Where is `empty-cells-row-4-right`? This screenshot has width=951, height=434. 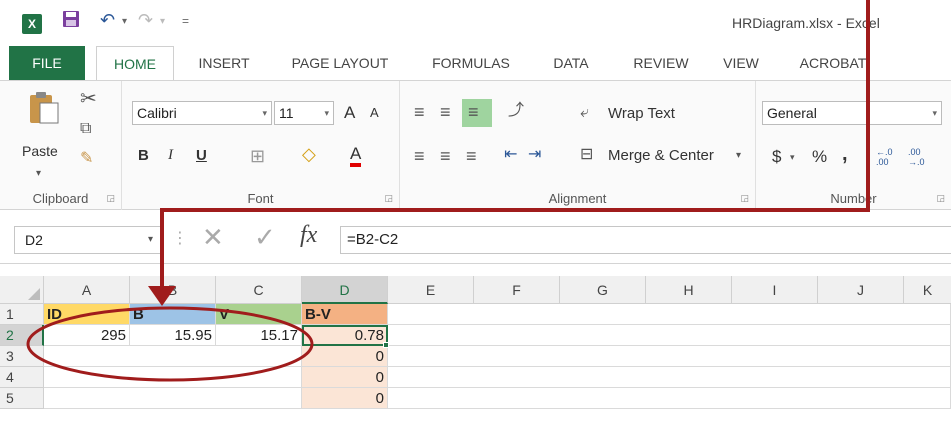 empty-cells-row-4-right is located at coordinates (669, 377).